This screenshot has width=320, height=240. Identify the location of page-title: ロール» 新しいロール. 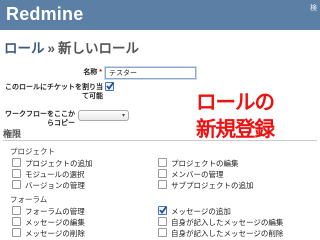
(71, 47).